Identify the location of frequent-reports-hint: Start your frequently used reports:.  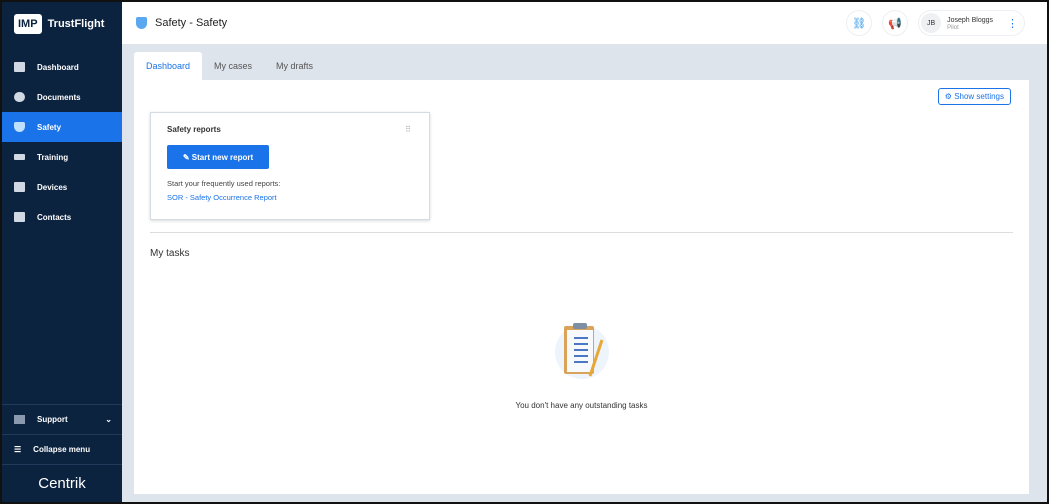
(224, 183).